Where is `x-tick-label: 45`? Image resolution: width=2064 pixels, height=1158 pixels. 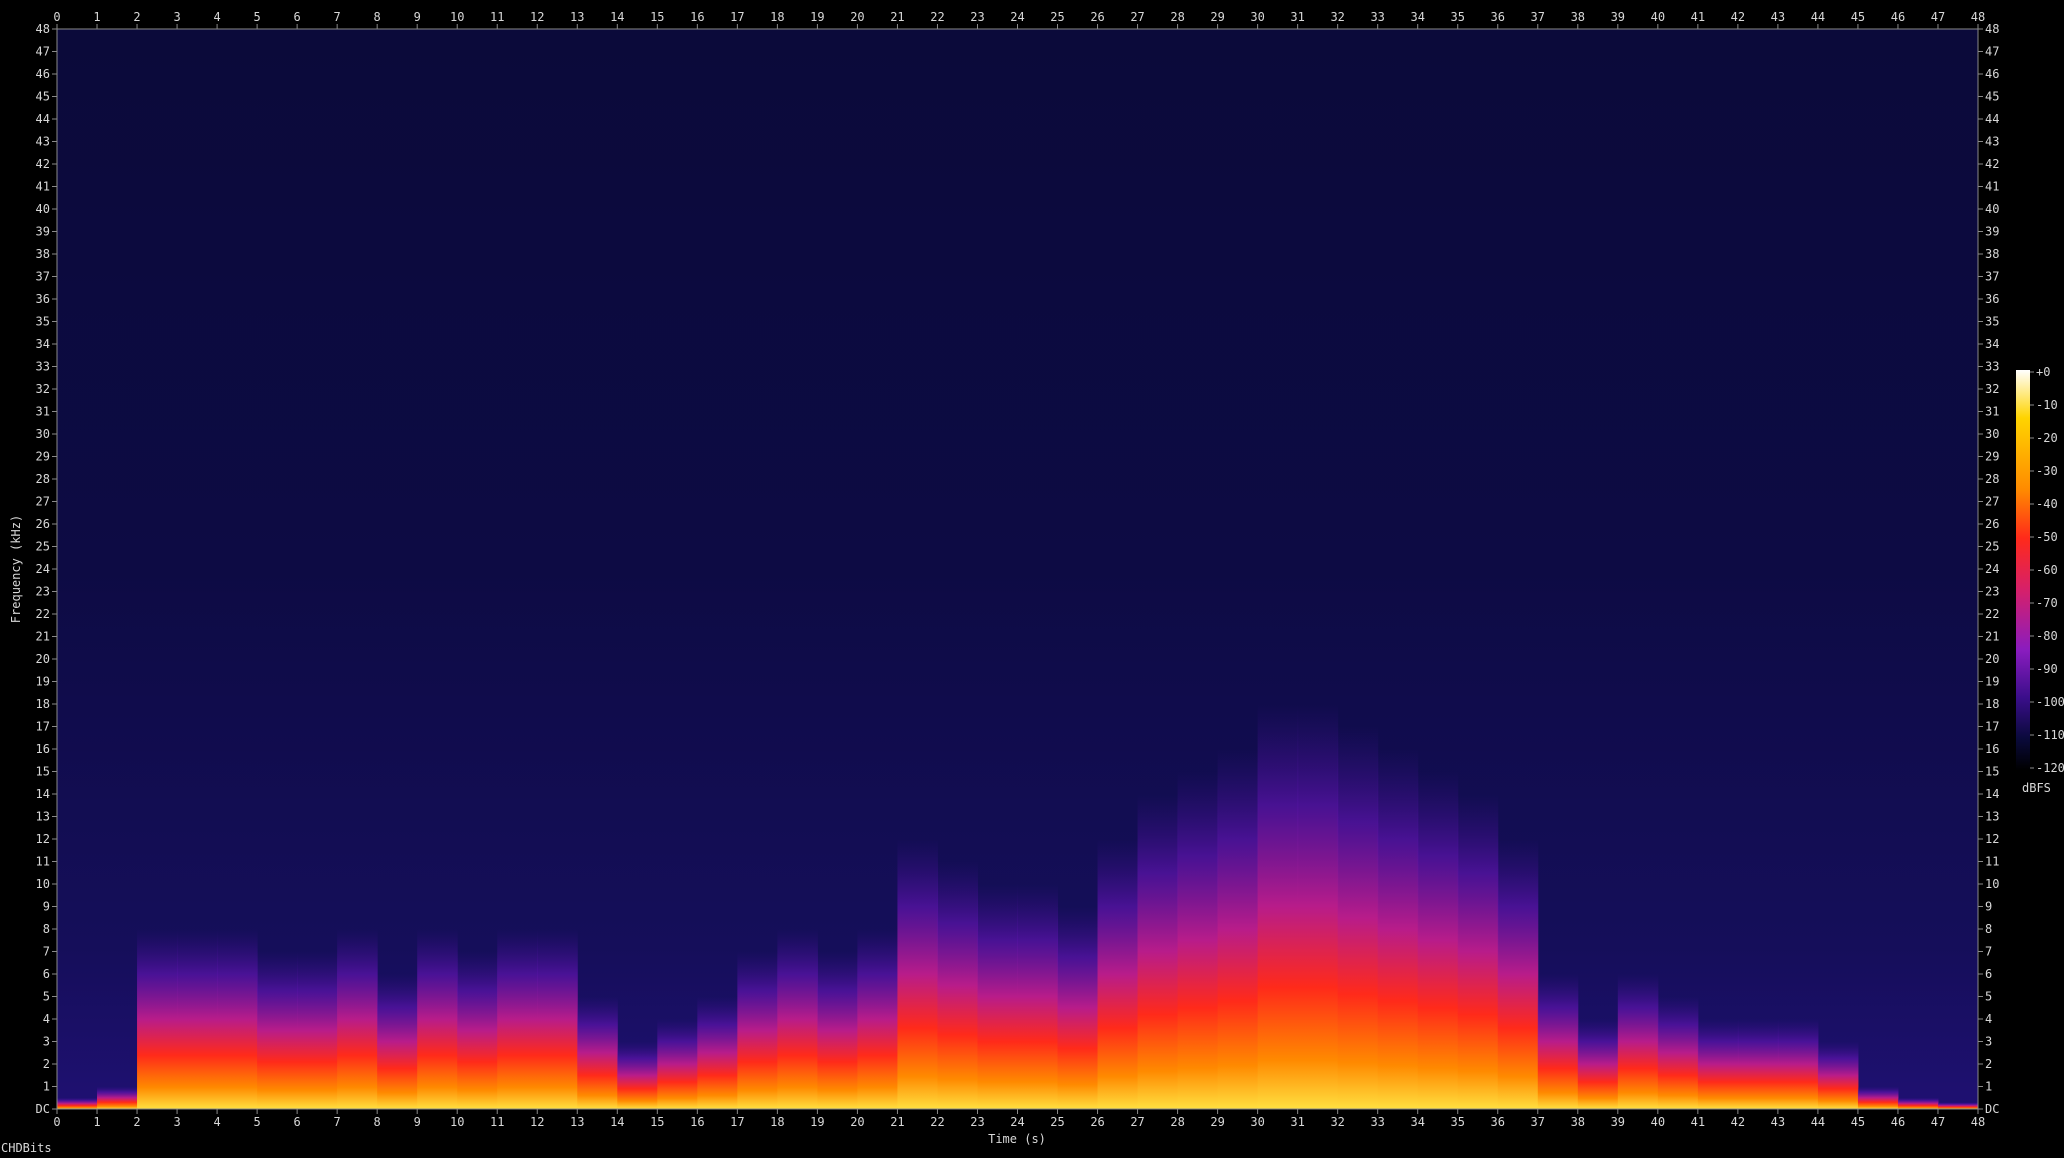 x-tick-label: 45 is located at coordinates (1858, 17).